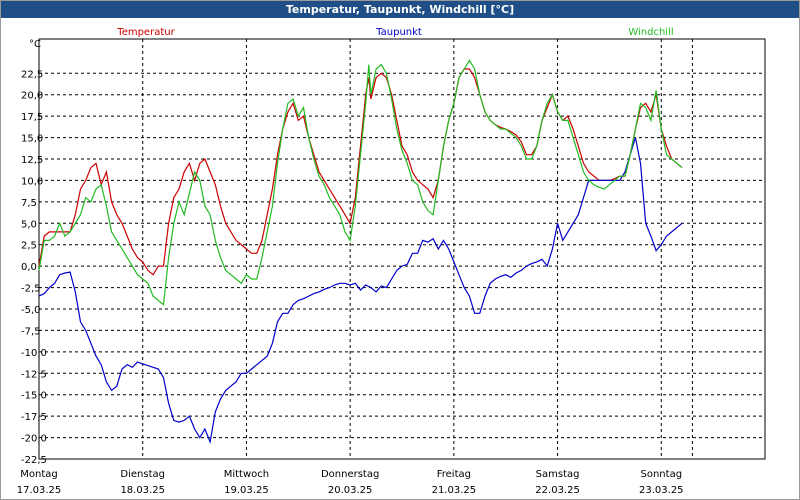 The width and height of the screenshot is (800, 500). What do you see at coordinates (31, 310) in the screenshot?
I see `y-tick-label: -5,0` at bounding box center [31, 310].